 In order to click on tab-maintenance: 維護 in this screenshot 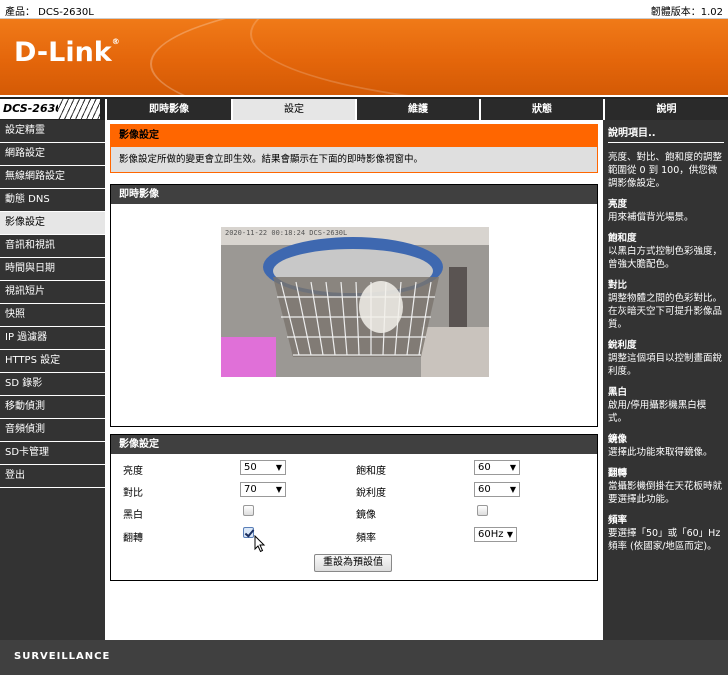, I will do `click(417, 109)`.